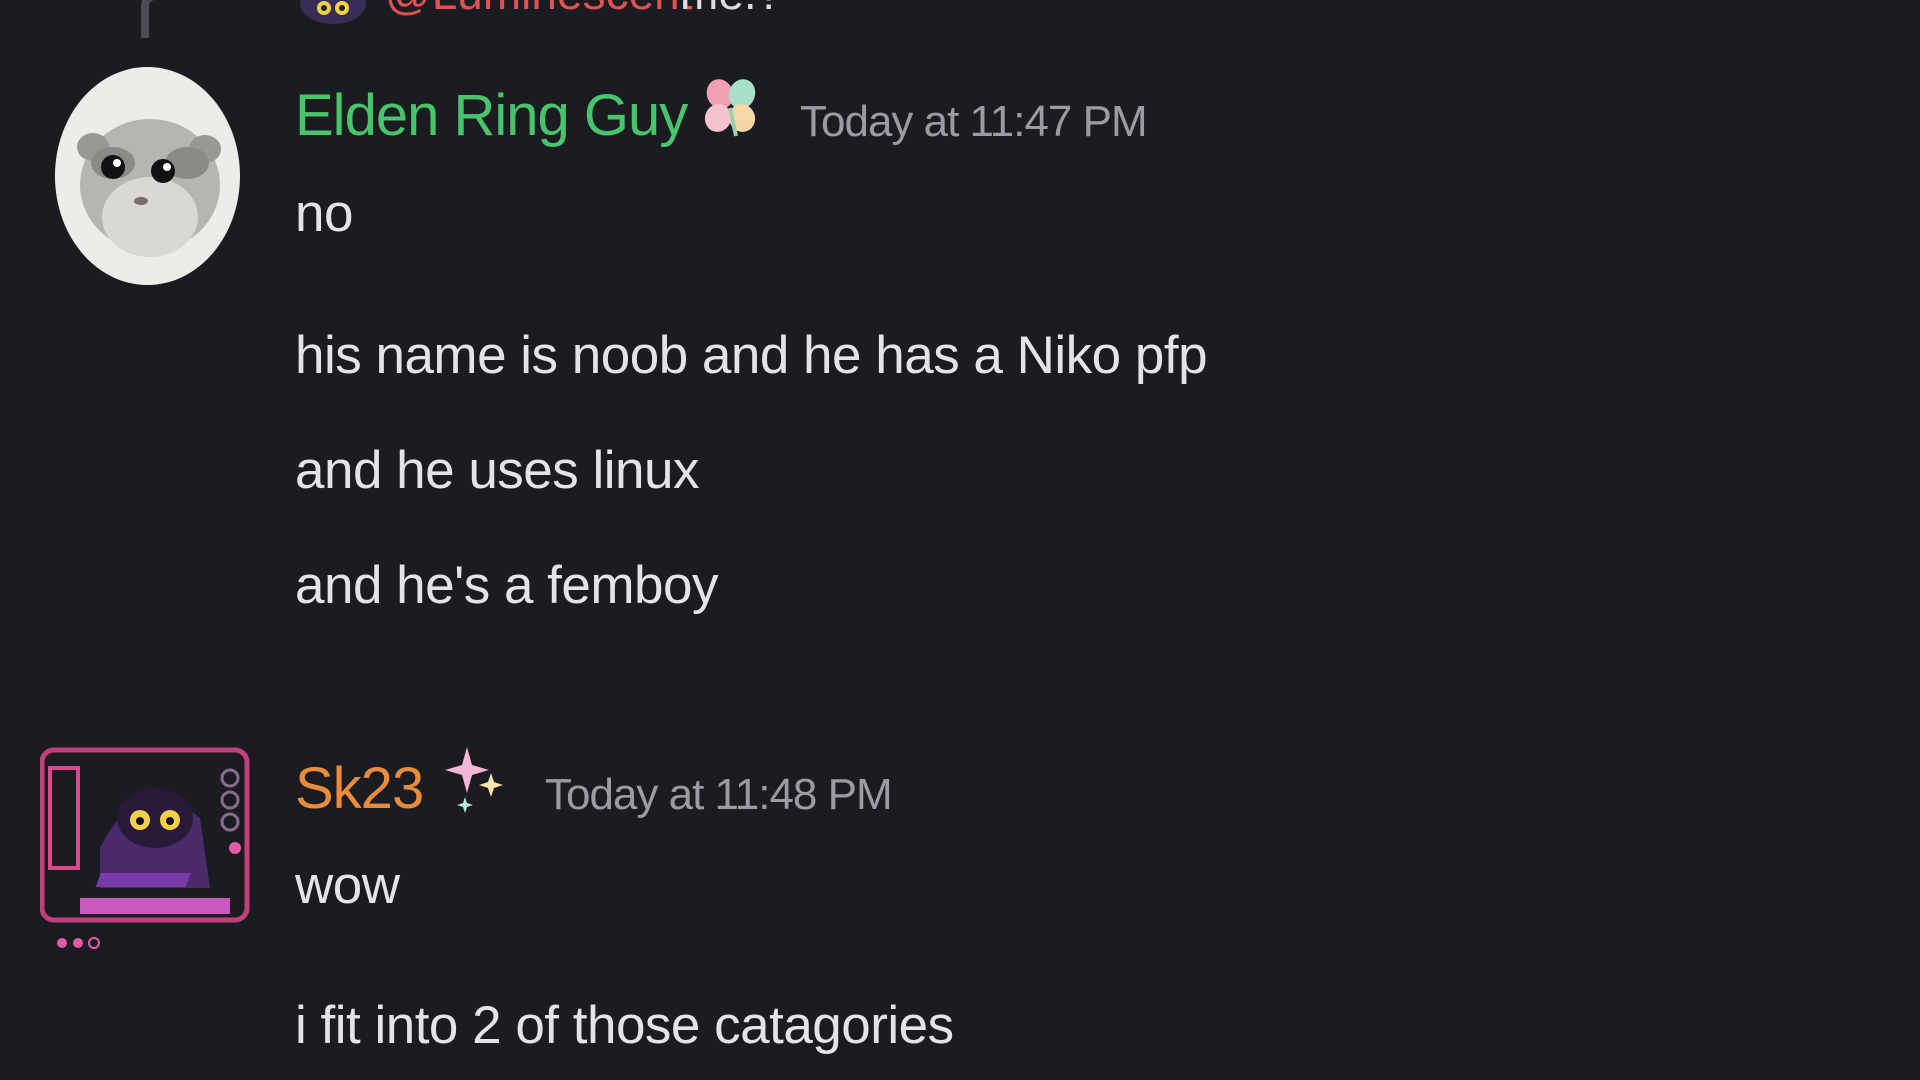 This screenshot has height=1080, width=1920. Describe the element at coordinates (974, 122) in the screenshot. I see `timestamp: Today at 11:47 PM` at that location.